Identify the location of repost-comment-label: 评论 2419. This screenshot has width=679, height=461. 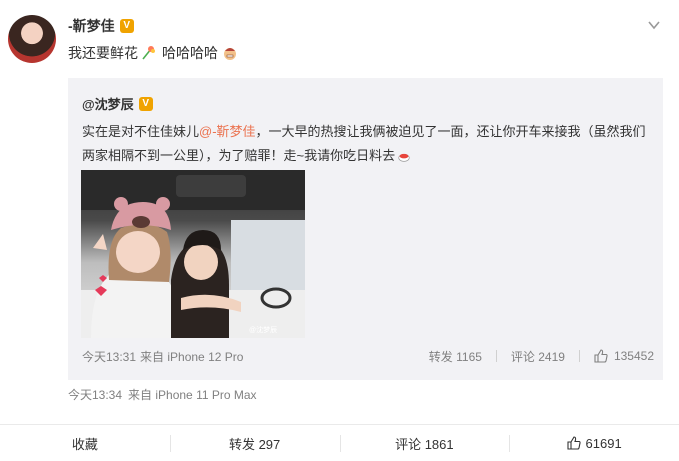
(537, 356).